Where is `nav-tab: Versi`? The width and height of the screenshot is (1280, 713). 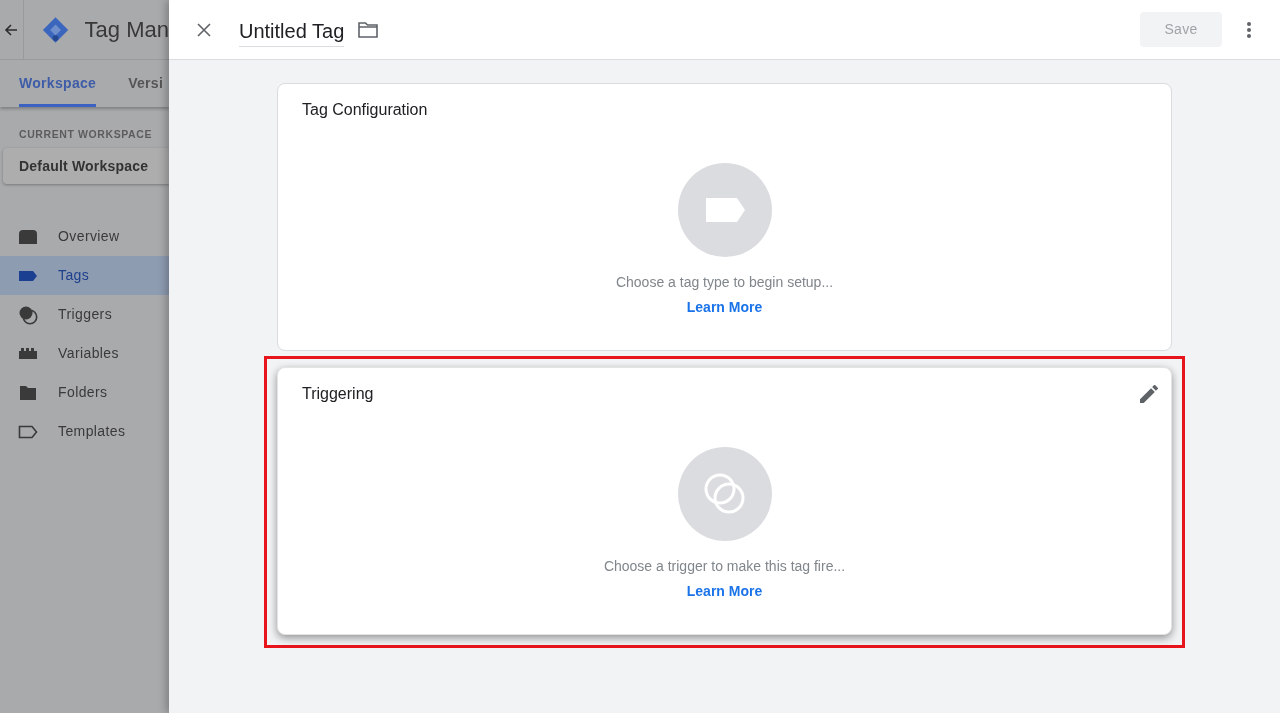
nav-tab: Versi is located at coordinates (146, 83).